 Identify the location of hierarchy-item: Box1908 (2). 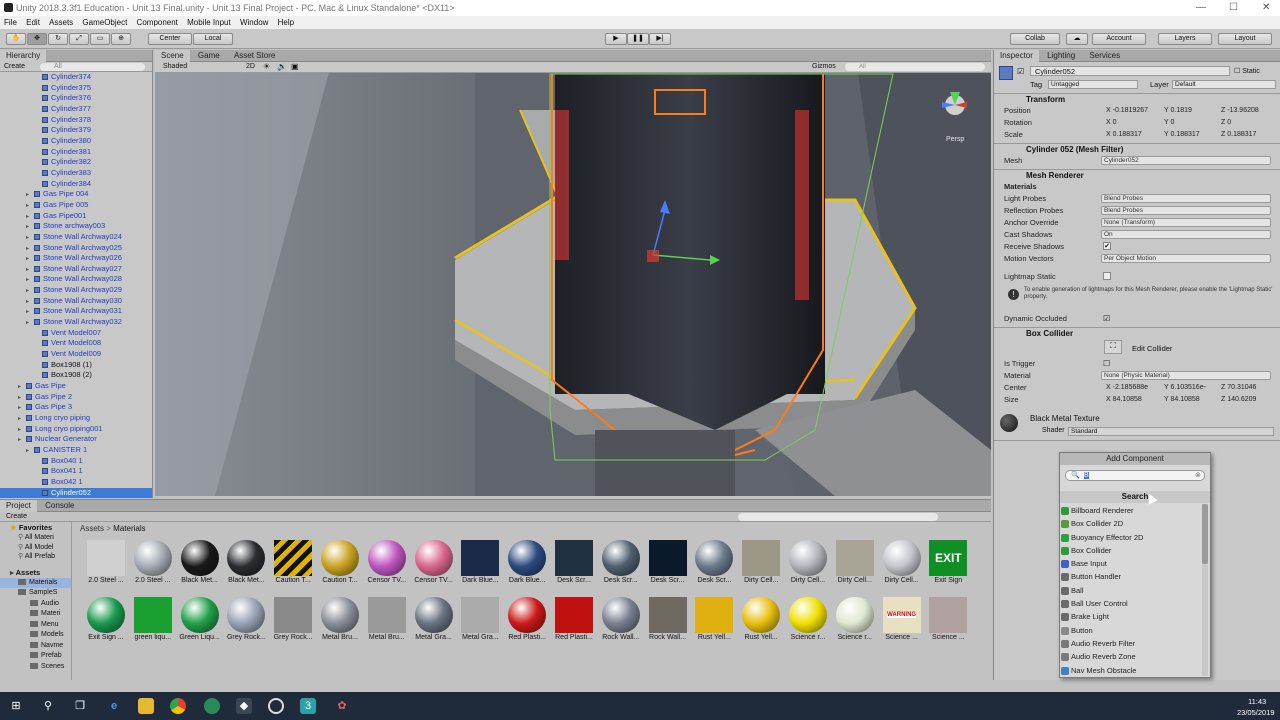
(76, 375).